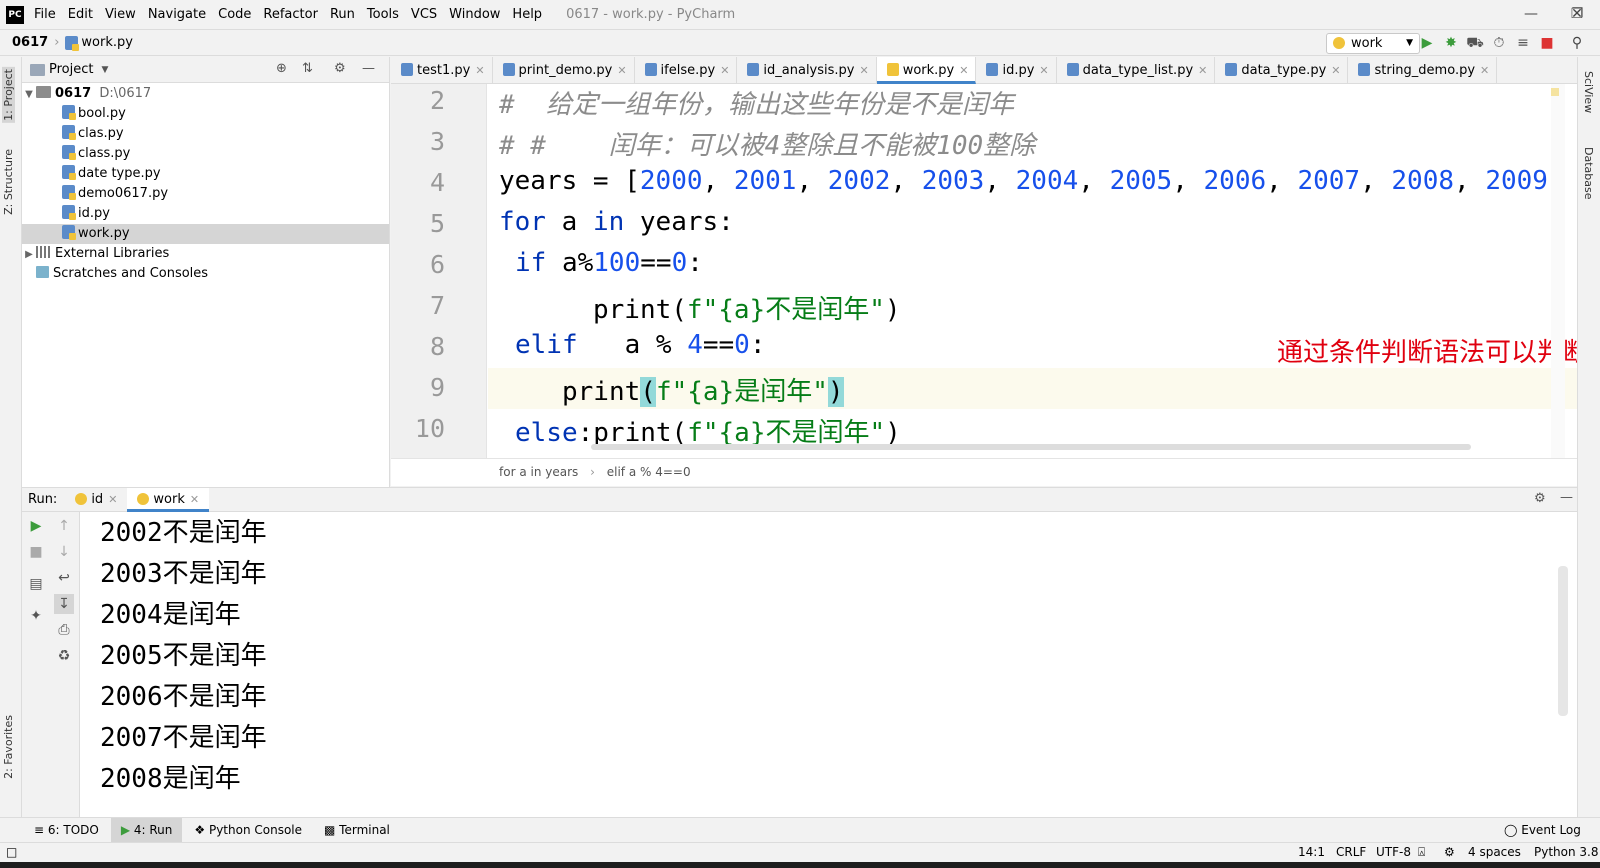 The height and width of the screenshot is (868, 1600). What do you see at coordinates (30, 42) in the screenshot?
I see `breadcrumb-project: 0617` at bounding box center [30, 42].